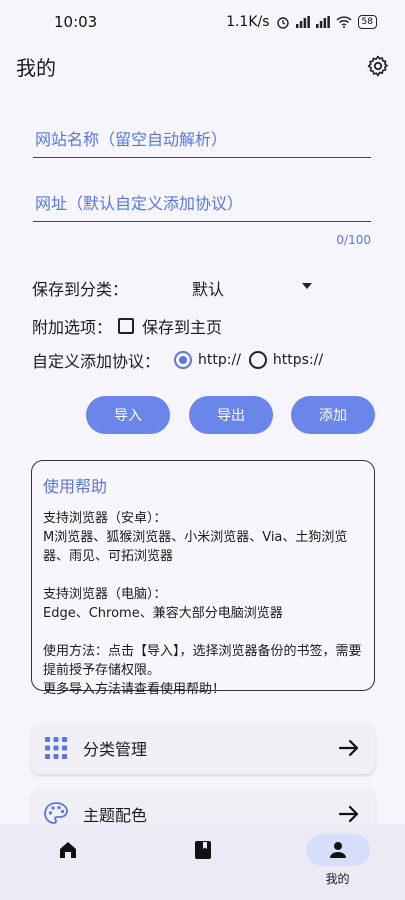 This screenshot has width=405, height=900. Describe the element at coordinates (182, 288) in the screenshot. I see `category-row: 保存到分类： 默认` at that location.